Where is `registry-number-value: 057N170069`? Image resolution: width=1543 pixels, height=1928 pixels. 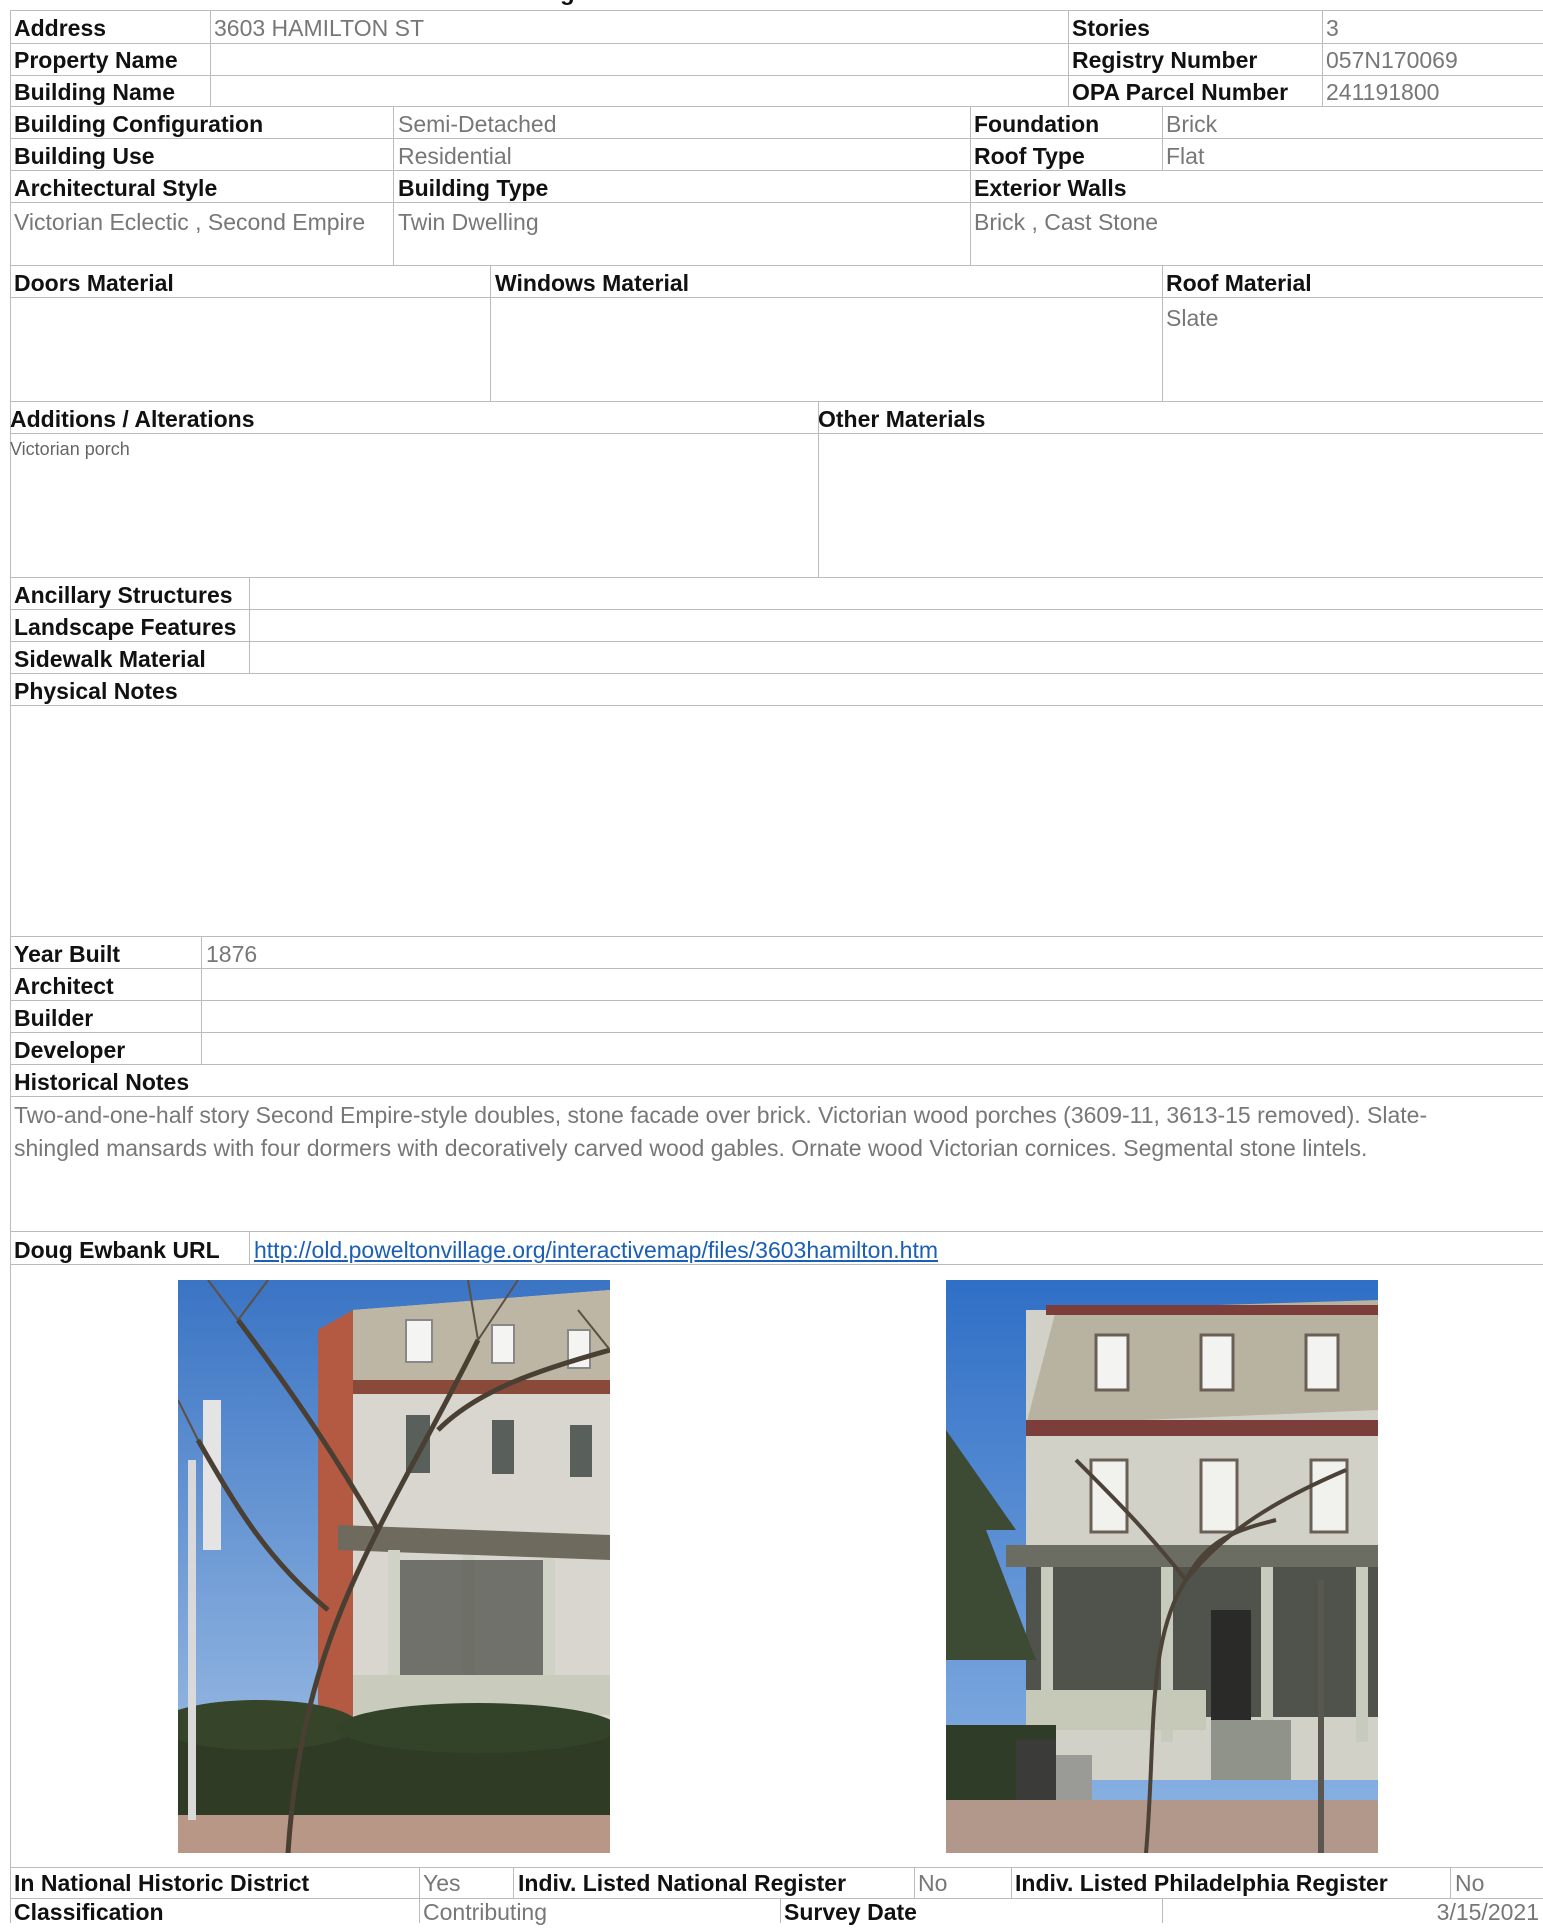
registry-number-value: 057N170069 is located at coordinates (1392, 60).